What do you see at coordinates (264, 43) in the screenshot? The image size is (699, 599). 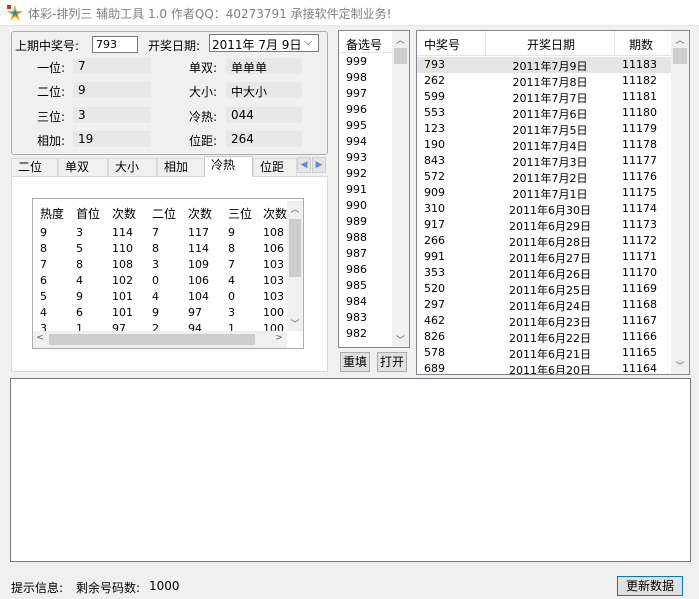 I see `draw-date-picker: 2011年 7月 9日 ⌵` at bounding box center [264, 43].